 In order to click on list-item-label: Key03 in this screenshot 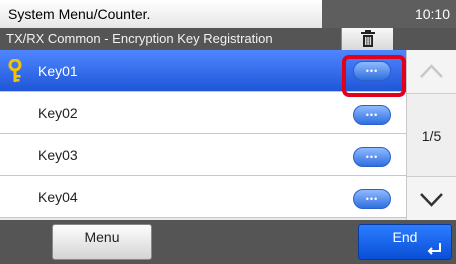, I will do `click(58, 155)`.